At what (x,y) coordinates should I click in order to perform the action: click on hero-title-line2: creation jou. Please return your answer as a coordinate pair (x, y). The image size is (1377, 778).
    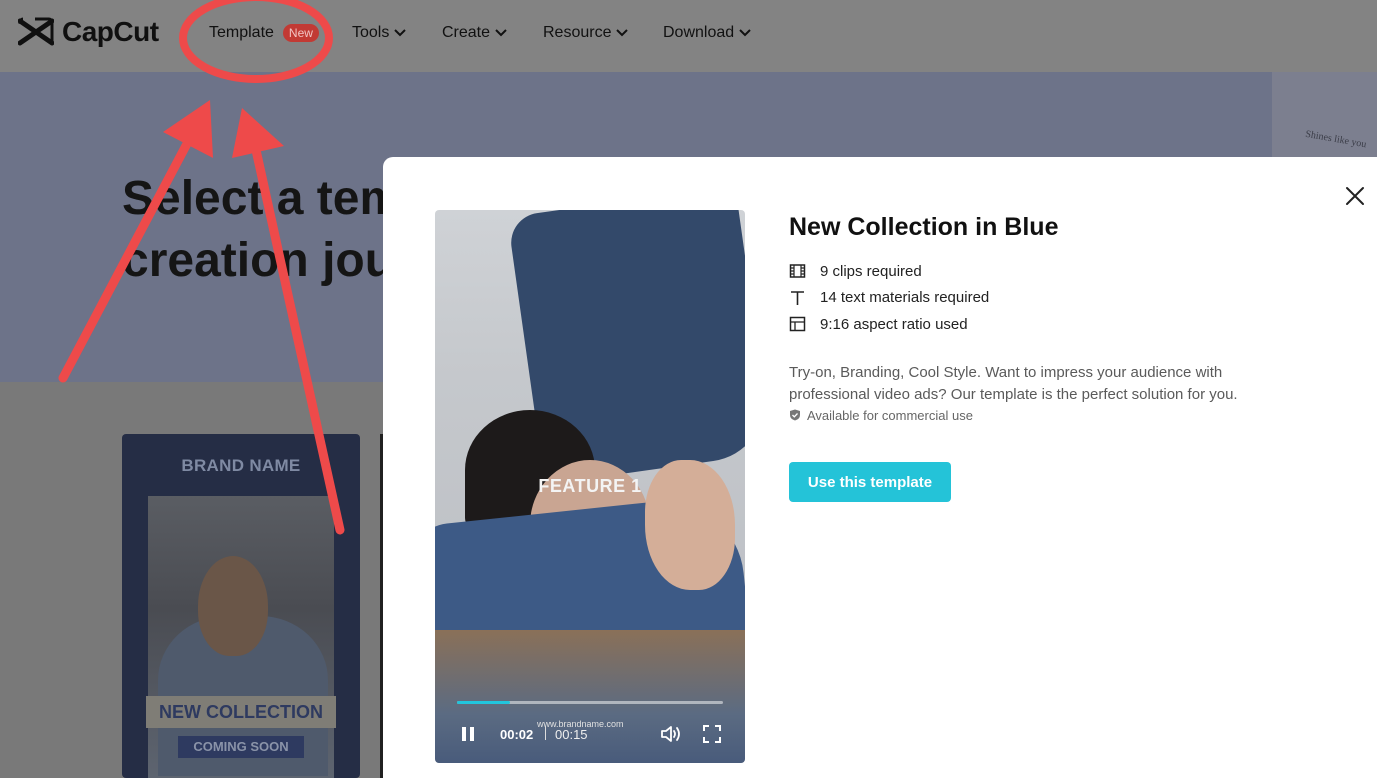
    Looking at the image, I should click on (258, 260).